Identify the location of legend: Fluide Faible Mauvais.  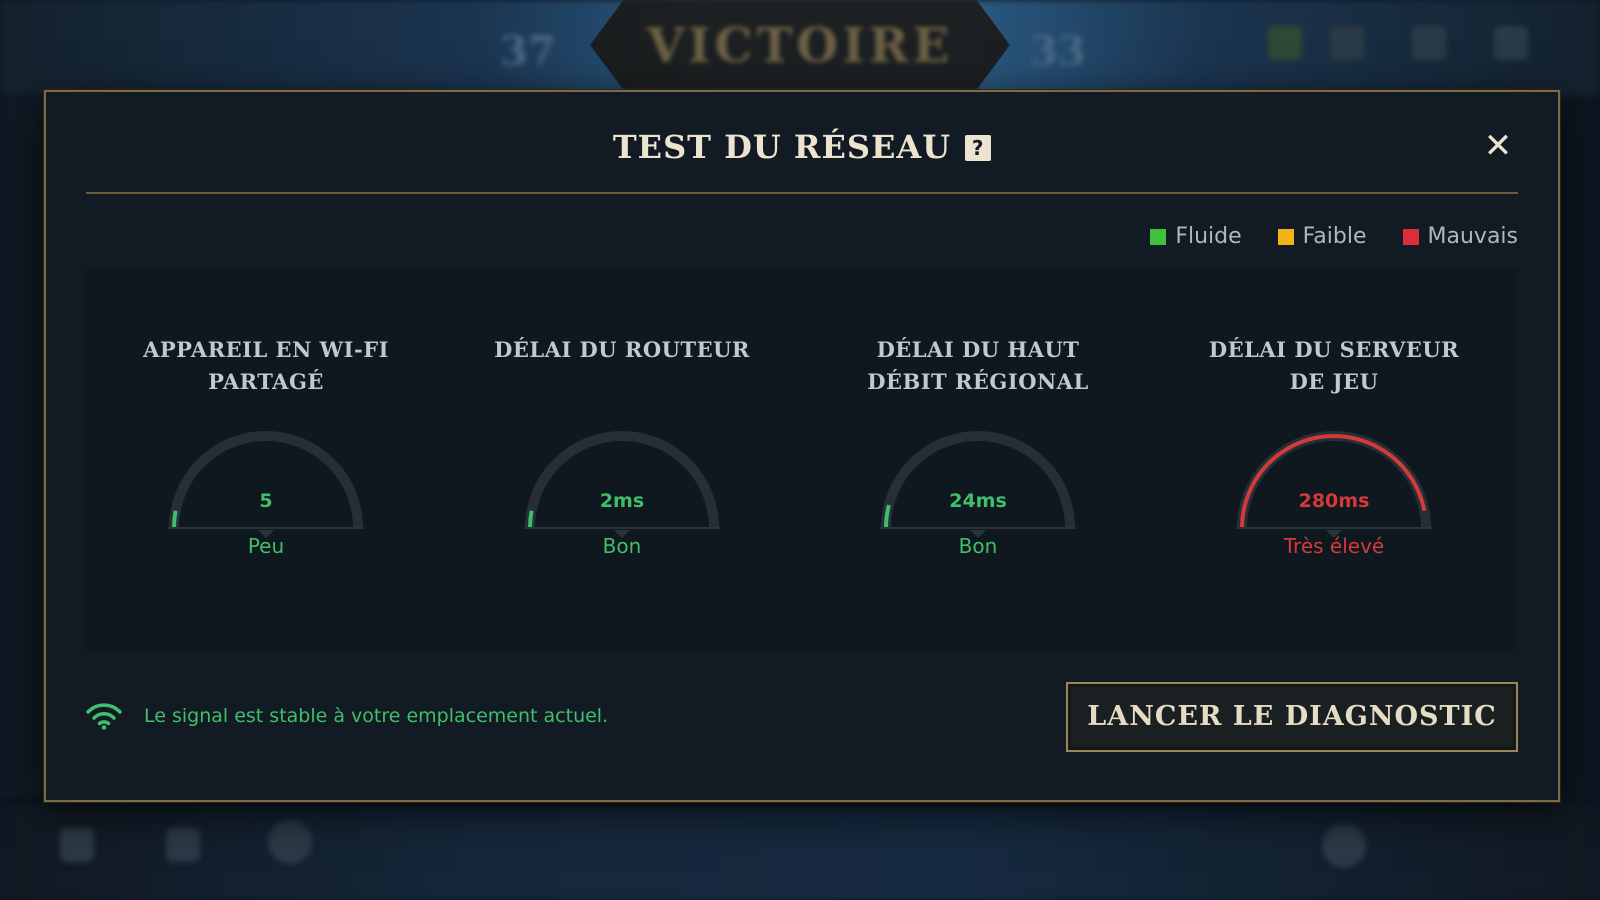
(1334, 236).